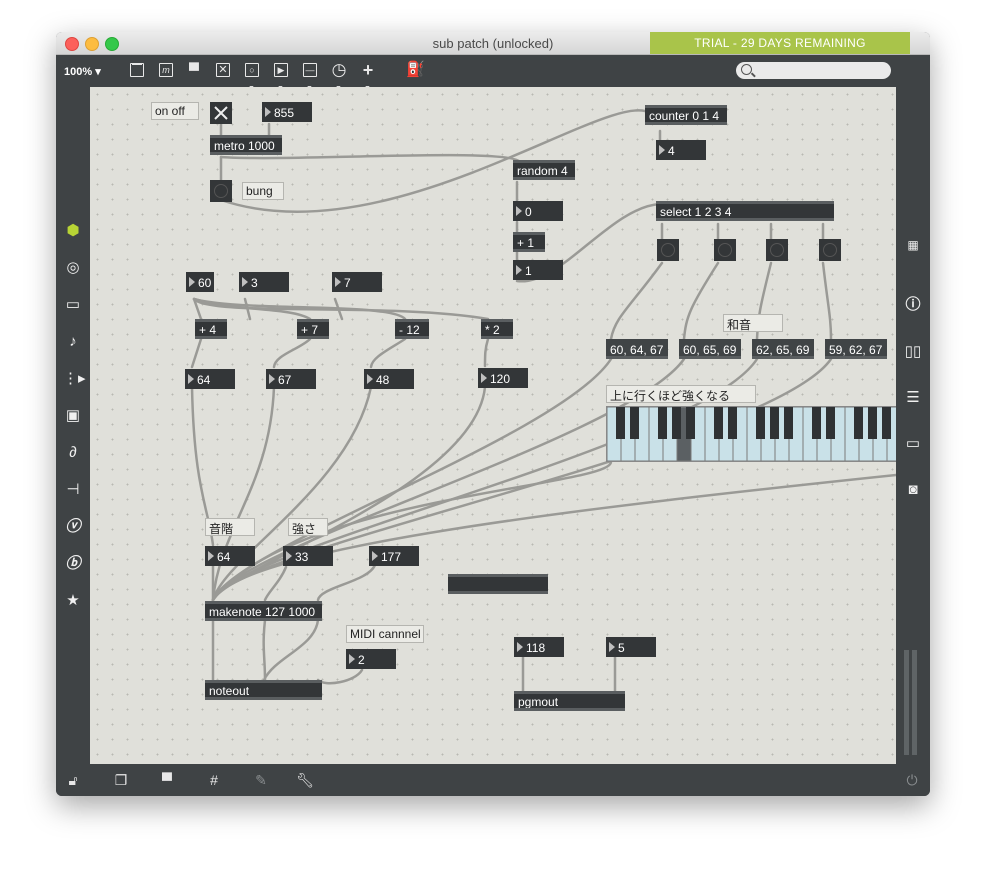 This screenshot has width=986, height=877. What do you see at coordinates (73, 268) in the screenshot?
I see `target-icon: ◎` at bounding box center [73, 268].